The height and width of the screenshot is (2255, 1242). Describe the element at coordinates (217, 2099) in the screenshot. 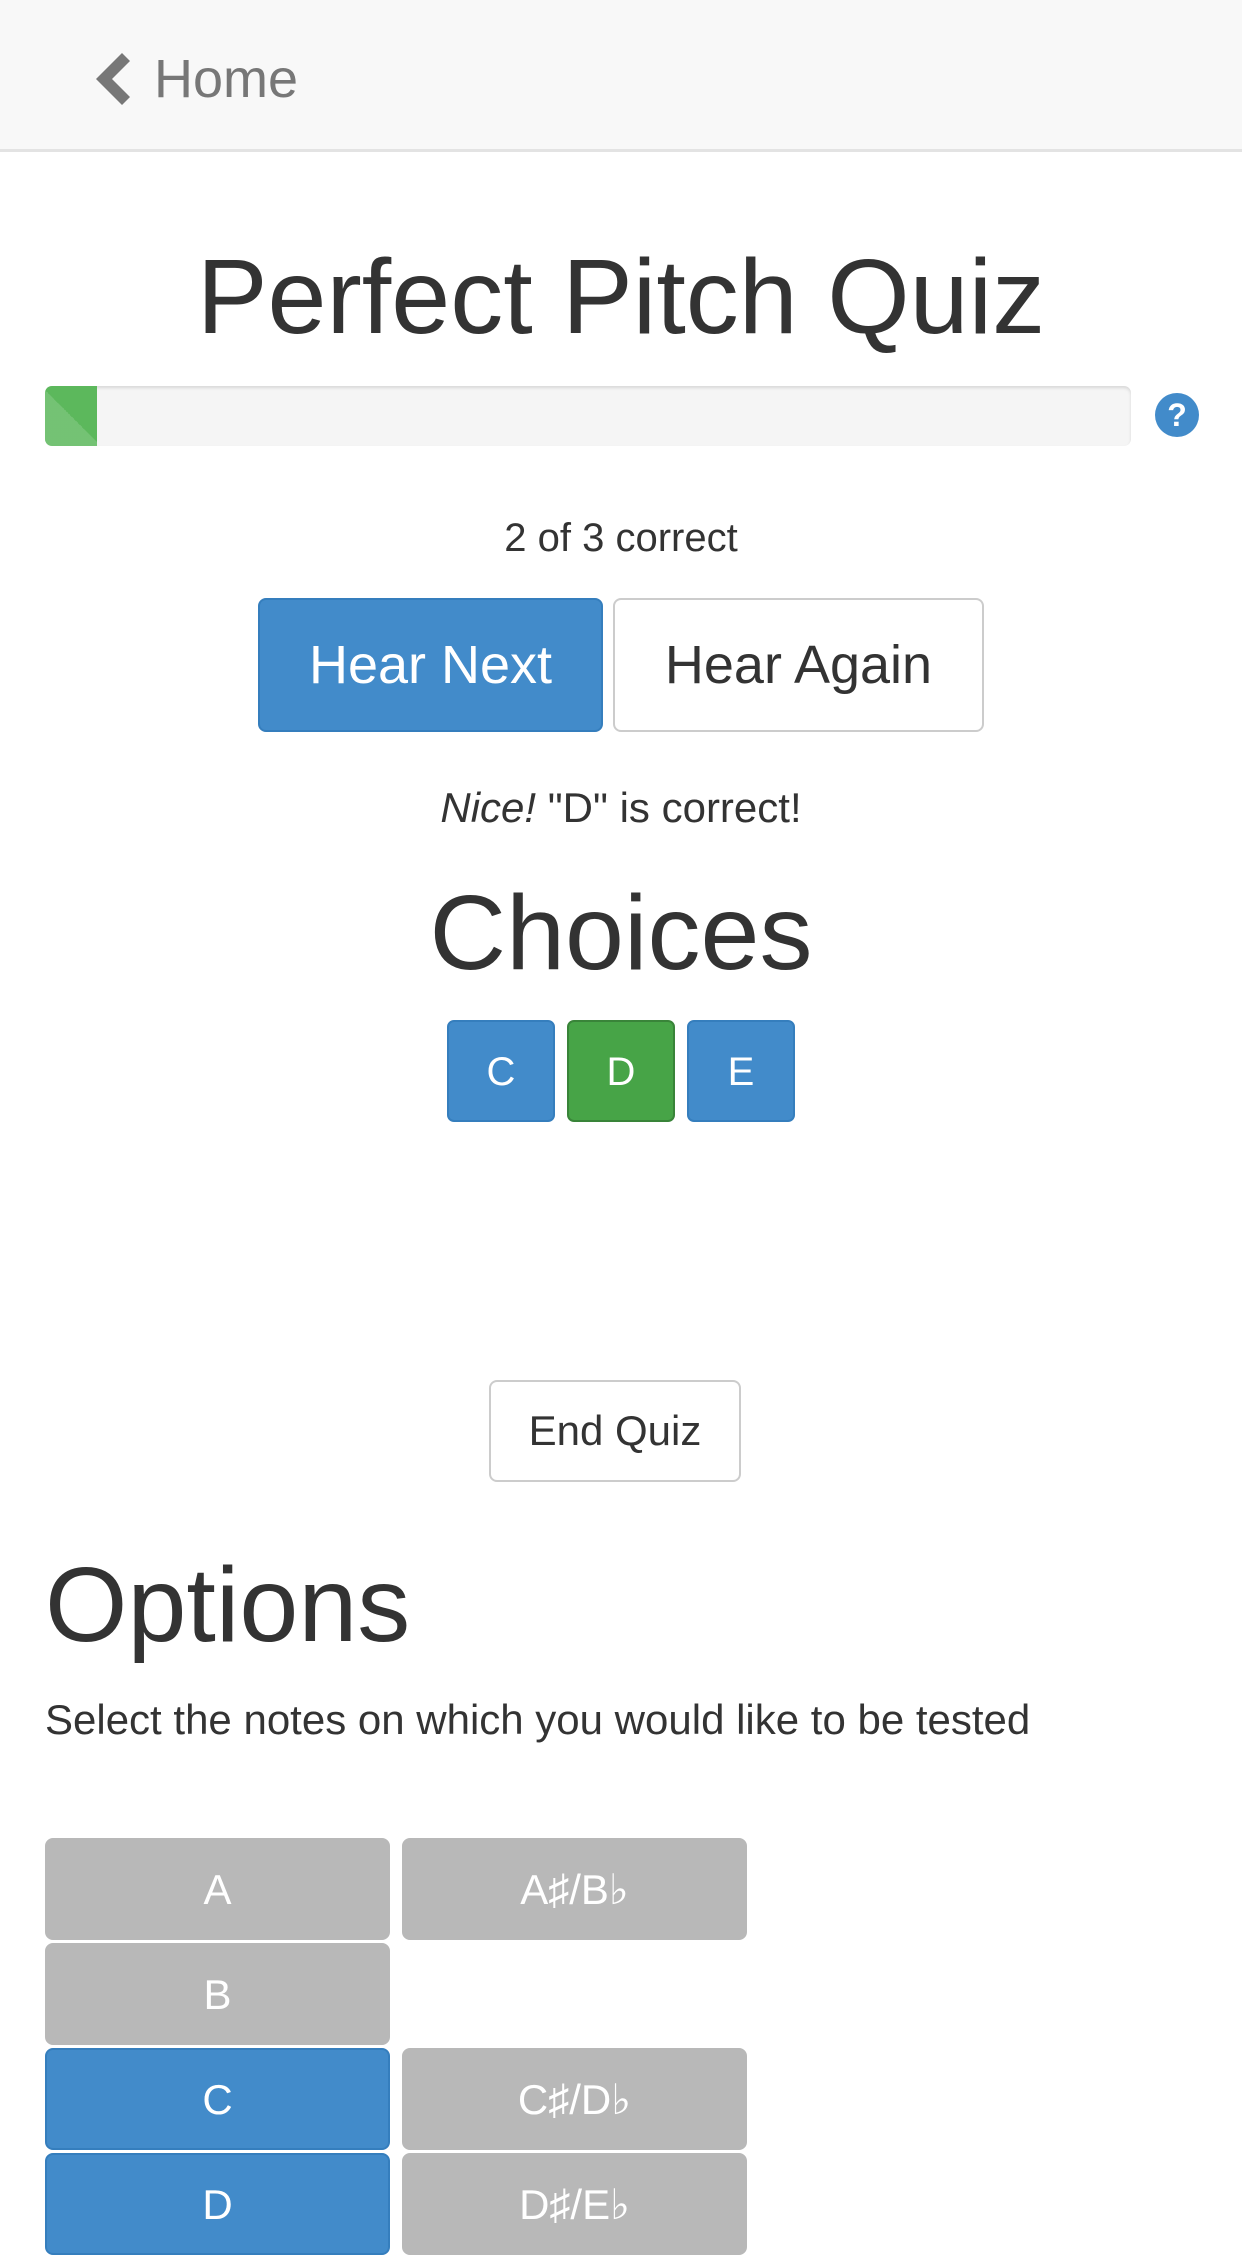

I see `note-toggle-c: C` at that location.